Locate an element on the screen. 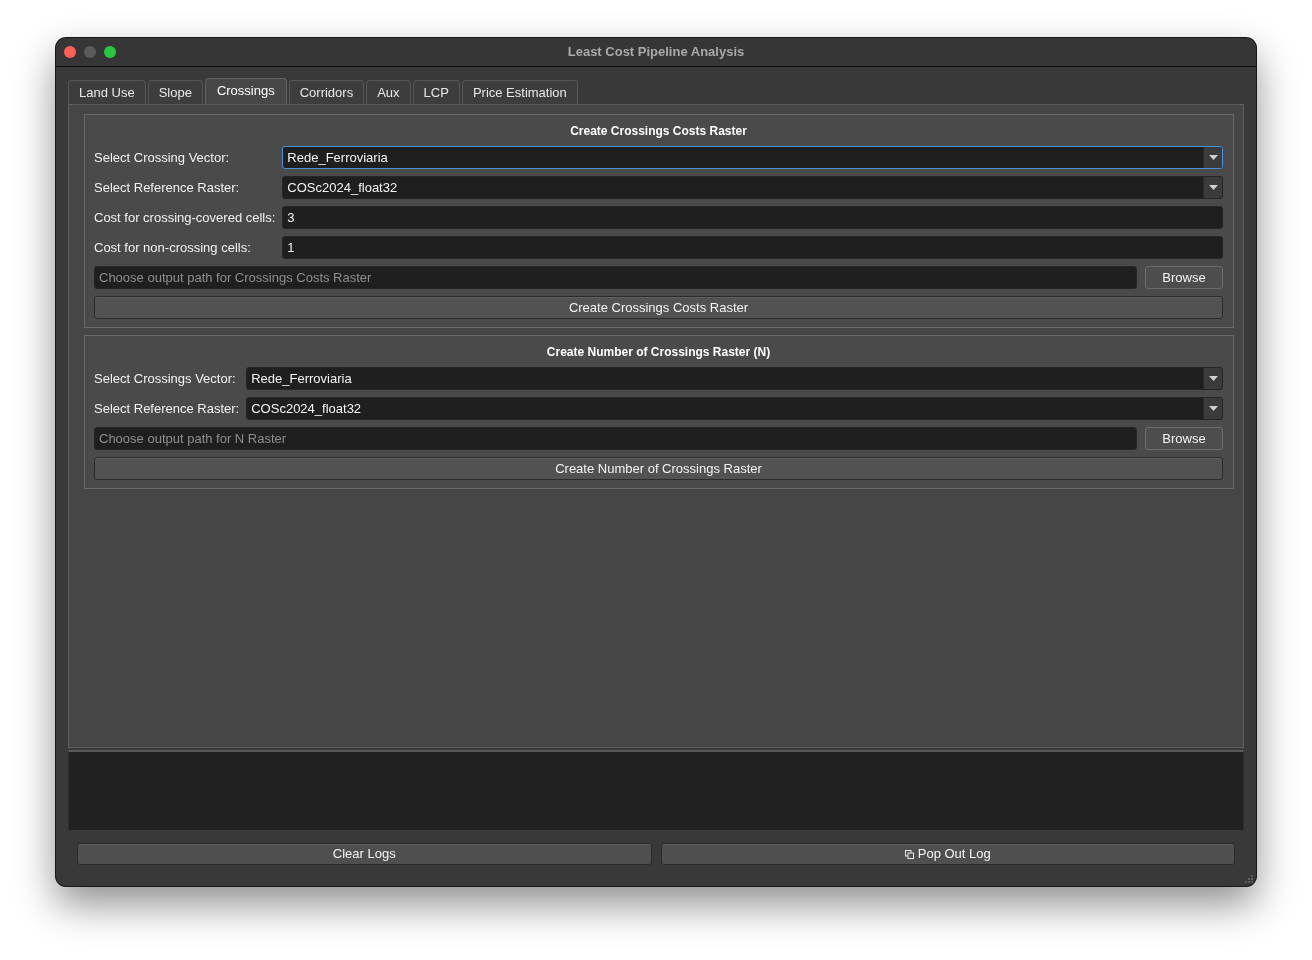 This screenshot has height=960, width=1312. zoom-icon is located at coordinates (110, 52).